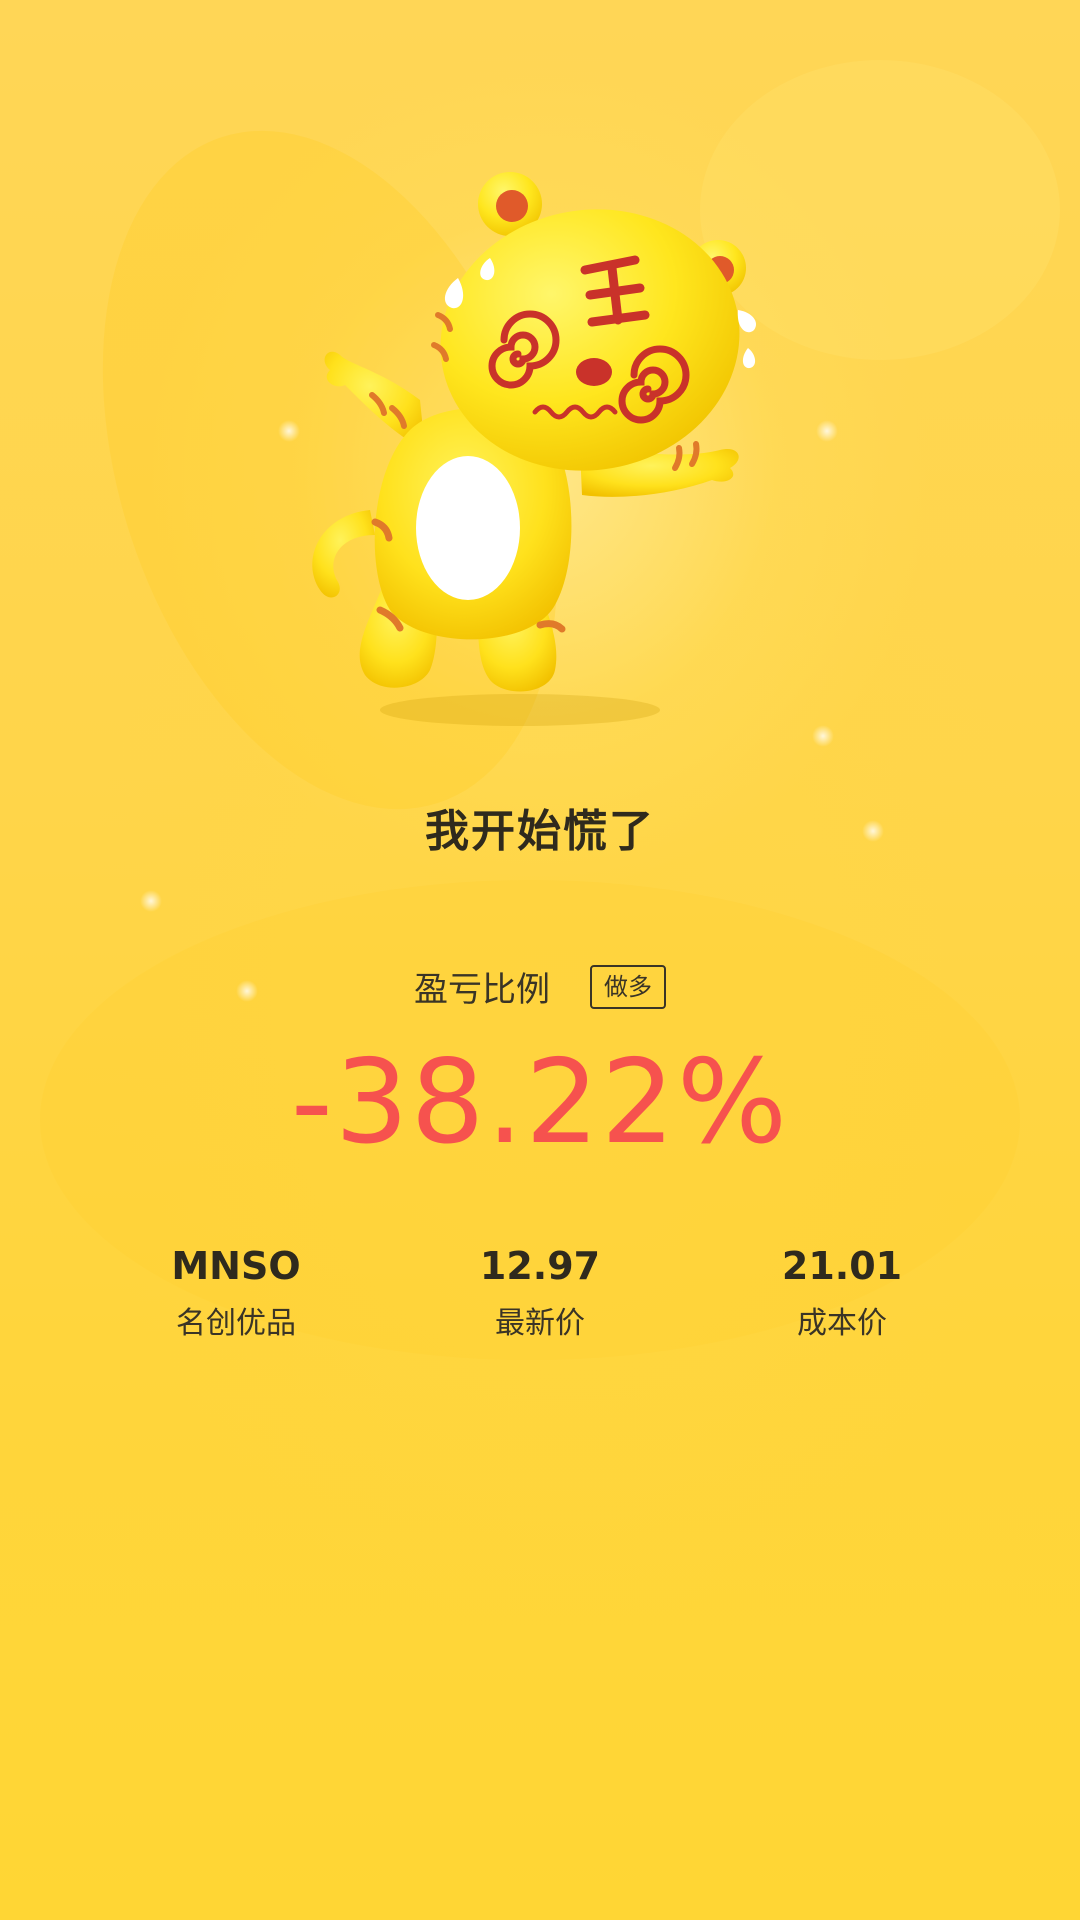 This screenshot has height=1920, width=1080. I want to click on stock-name: 名创优品, so click(236, 1323).